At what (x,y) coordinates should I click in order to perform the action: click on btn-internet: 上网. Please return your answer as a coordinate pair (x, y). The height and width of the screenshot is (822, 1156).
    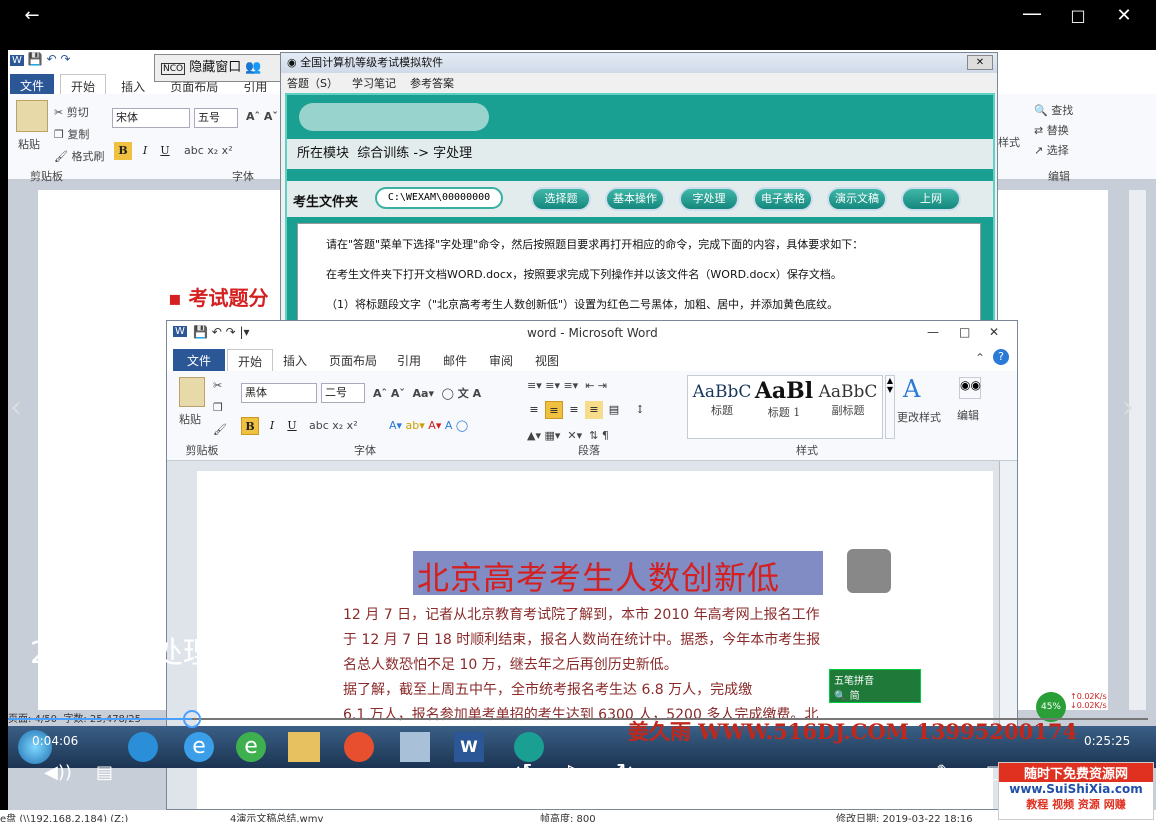
    Looking at the image, I should click on (931, 199).